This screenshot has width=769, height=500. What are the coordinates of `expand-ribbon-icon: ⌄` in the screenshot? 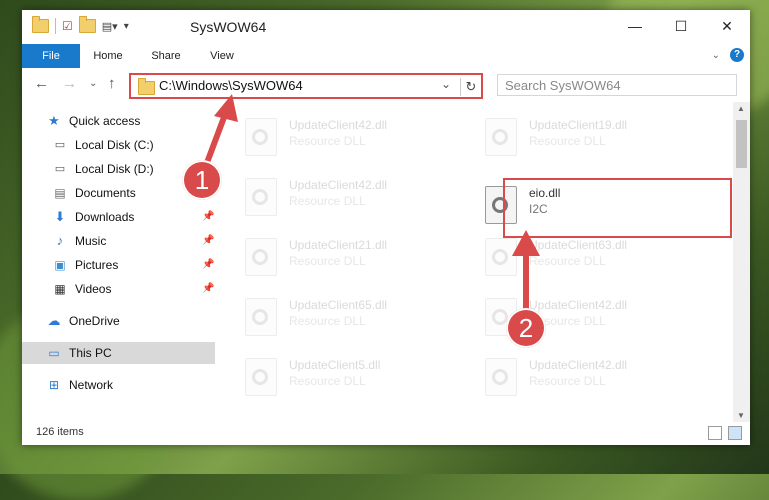 It's located at (716, 55).